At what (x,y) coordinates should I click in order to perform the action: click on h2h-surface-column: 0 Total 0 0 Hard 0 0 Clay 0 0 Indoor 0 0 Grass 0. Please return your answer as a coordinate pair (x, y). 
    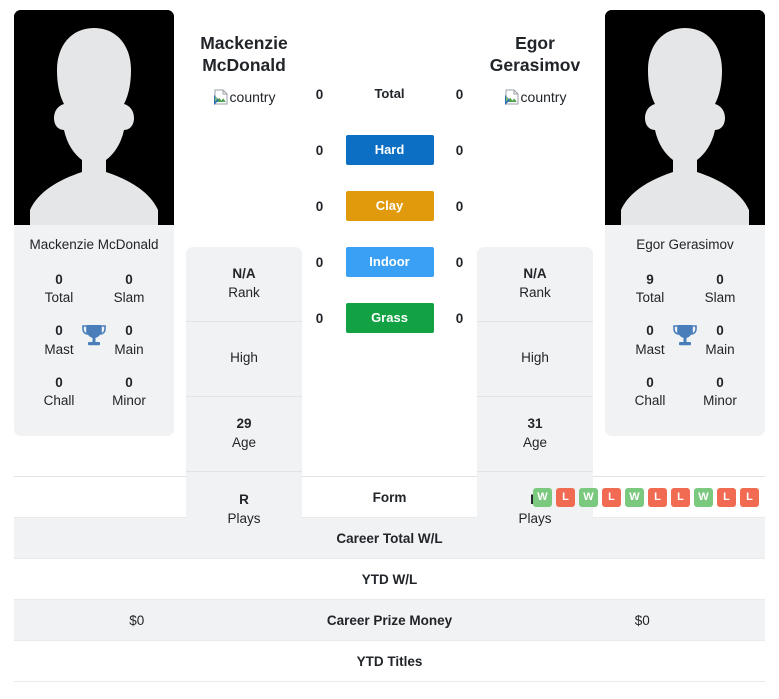
    Looking at the image, I should click on (390, 178).